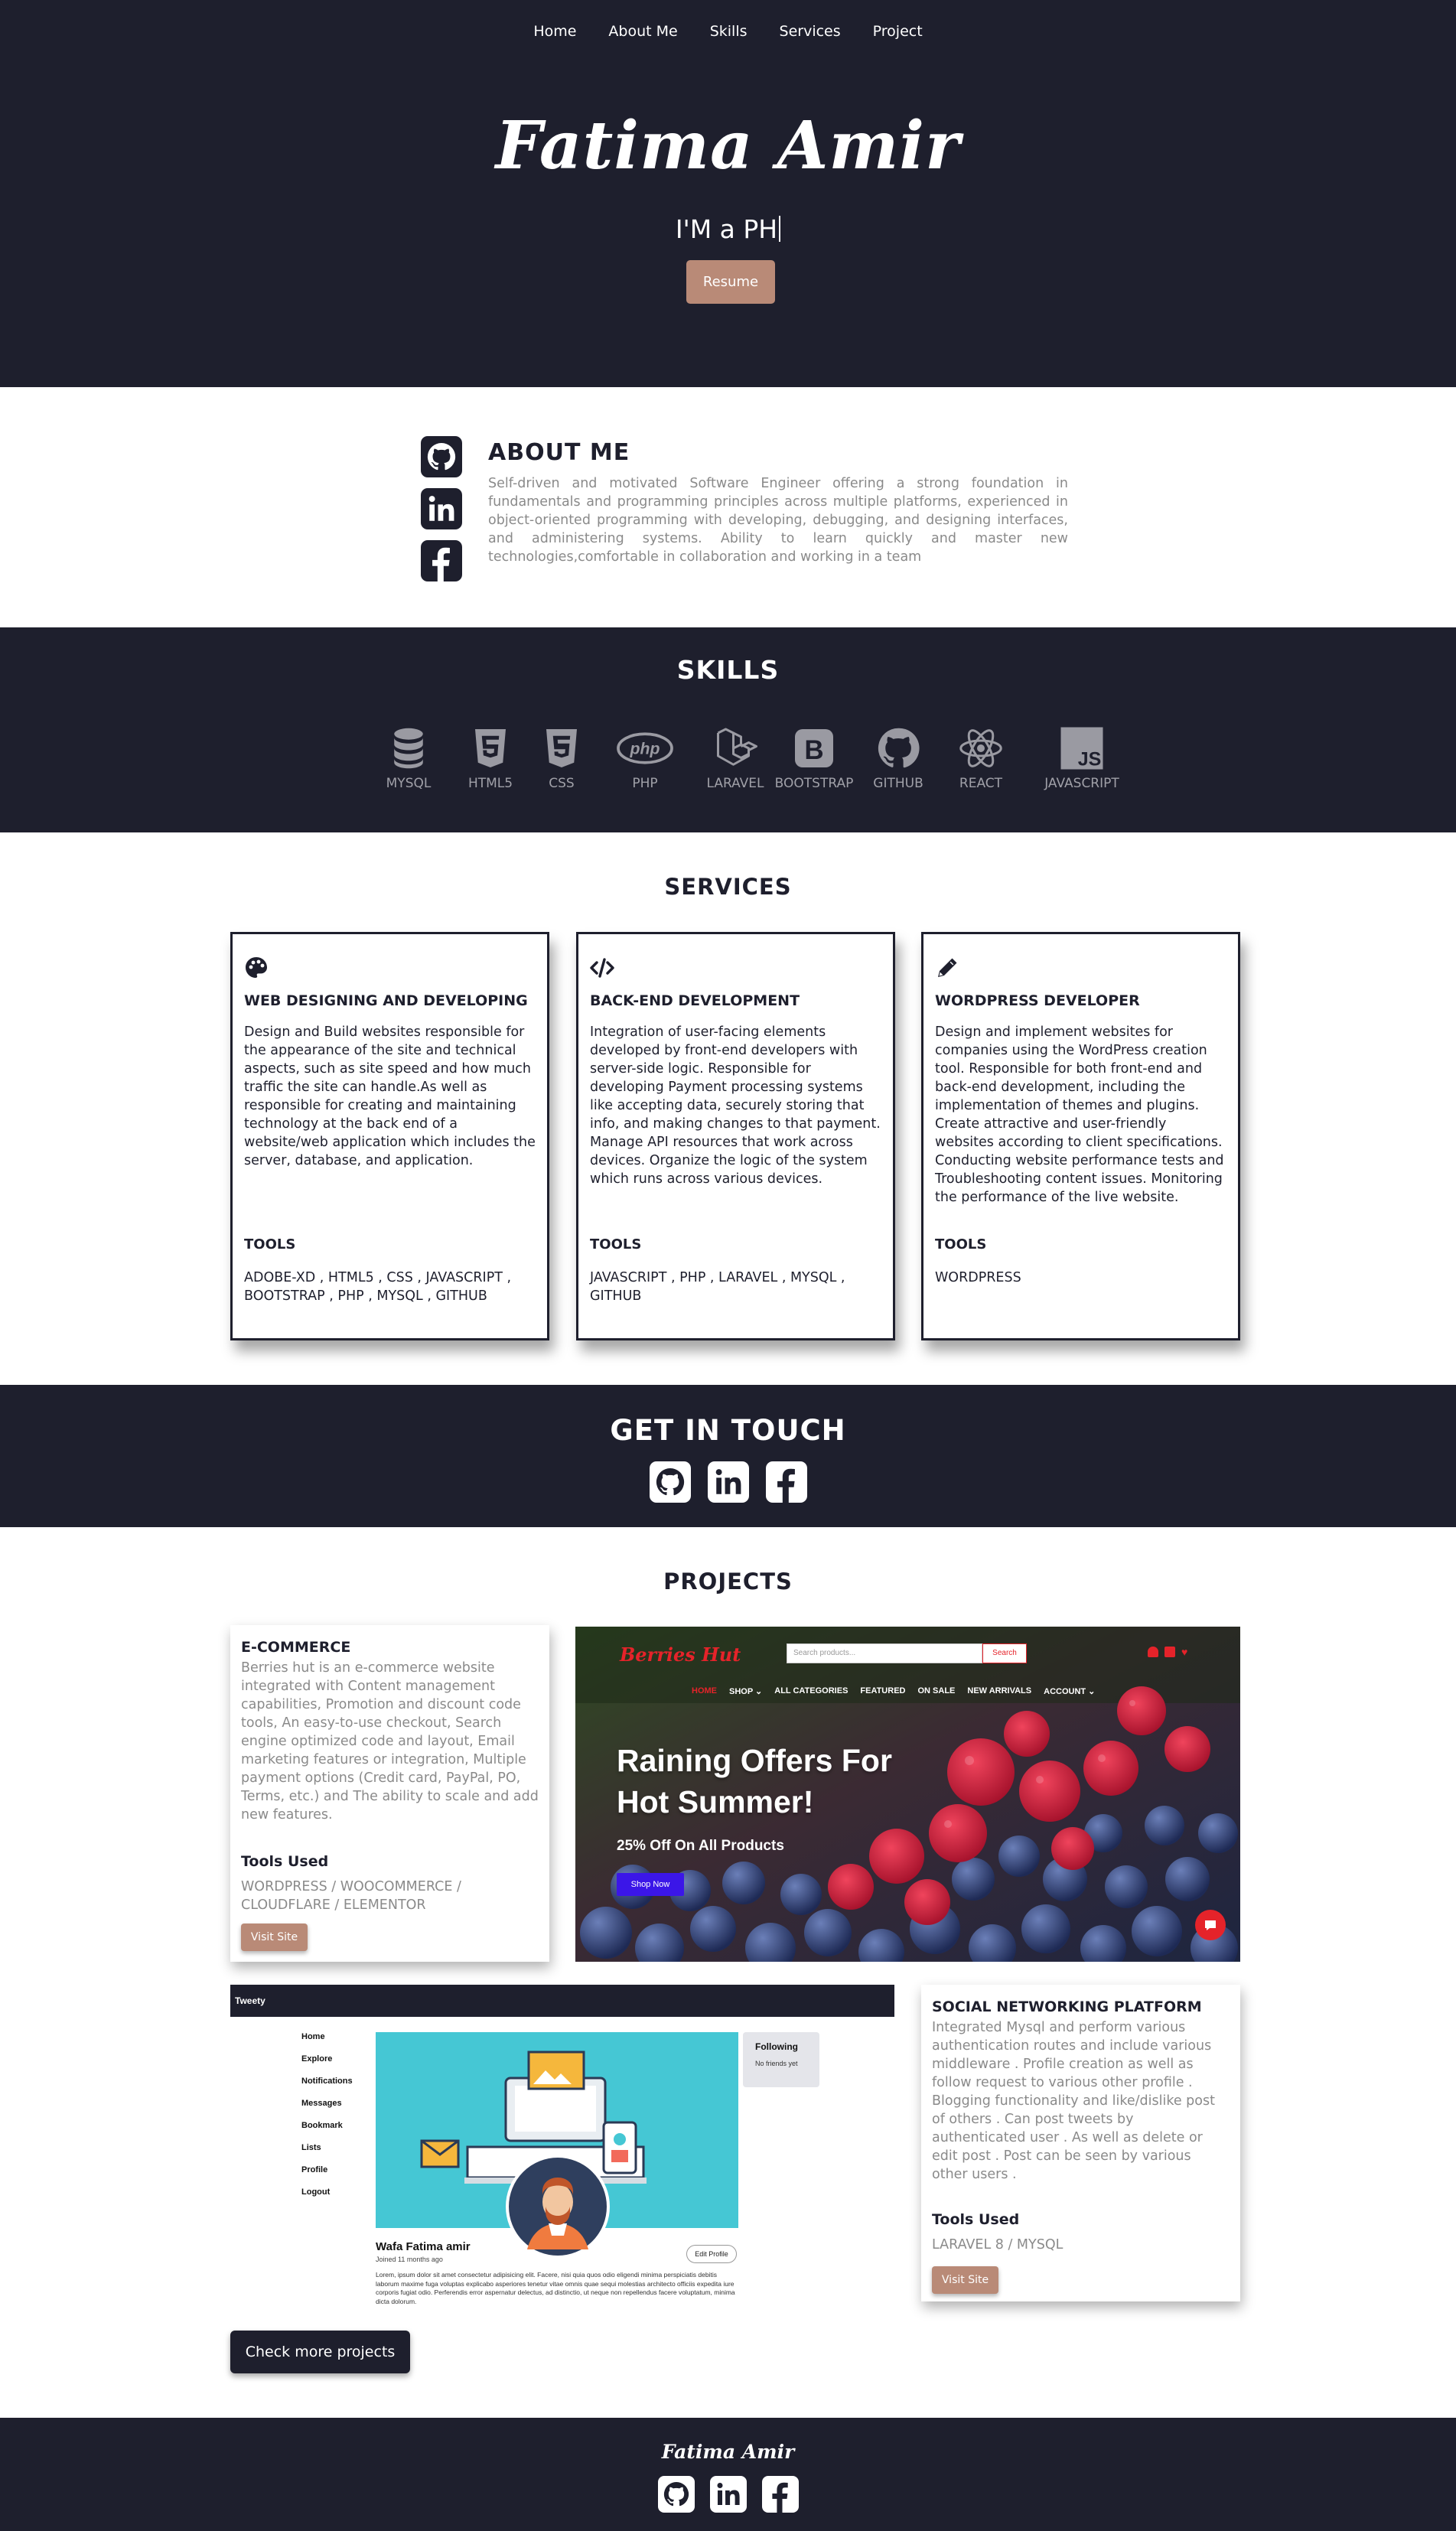 The height and width of the screenshot is (2531, 1456). Describe the element at coordinates (980, 748) in the screenshot. I see `react-icon` at that location.